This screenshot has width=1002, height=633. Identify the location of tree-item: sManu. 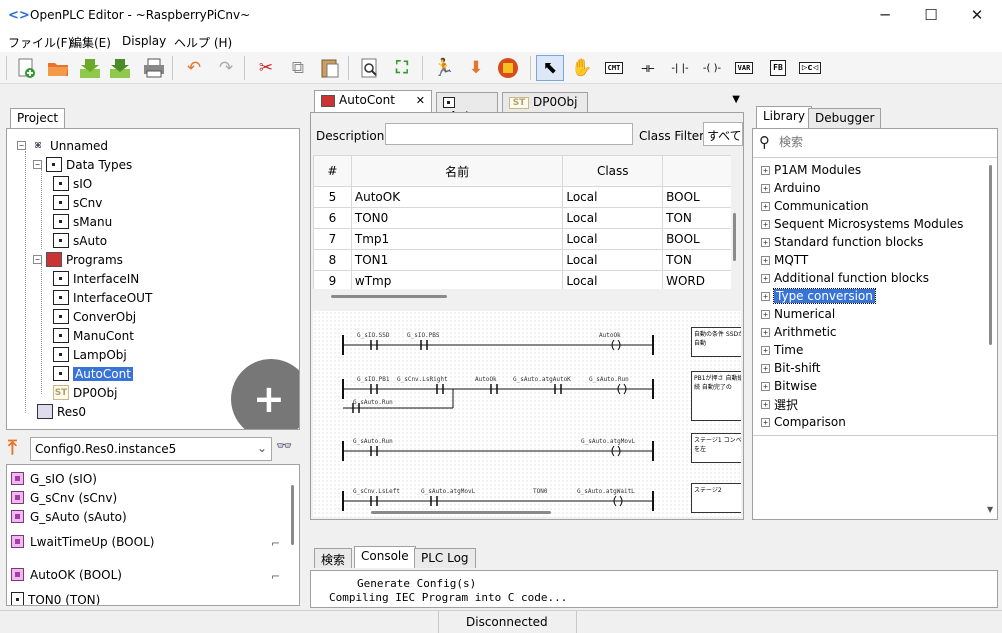
(82, 221).